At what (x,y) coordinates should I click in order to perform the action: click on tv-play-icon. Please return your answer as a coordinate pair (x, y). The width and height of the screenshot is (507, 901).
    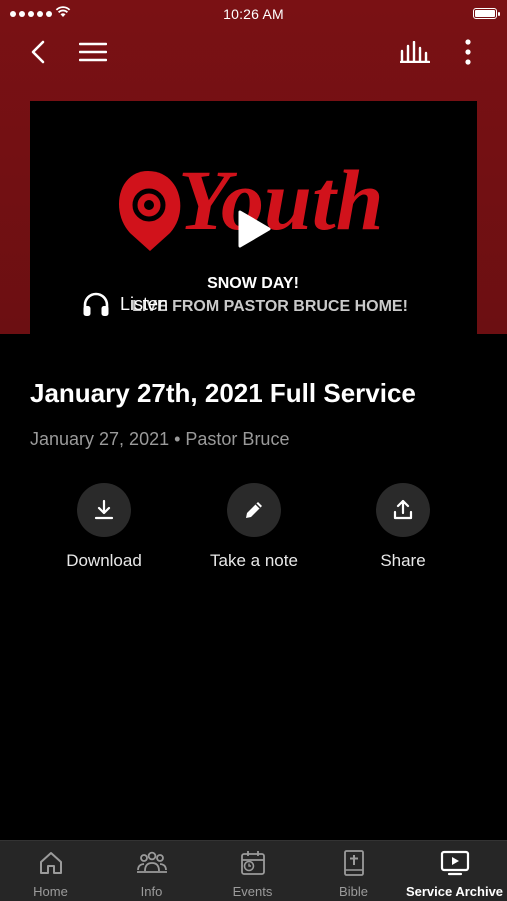
    Looking at the image, I should click on (454, 863).